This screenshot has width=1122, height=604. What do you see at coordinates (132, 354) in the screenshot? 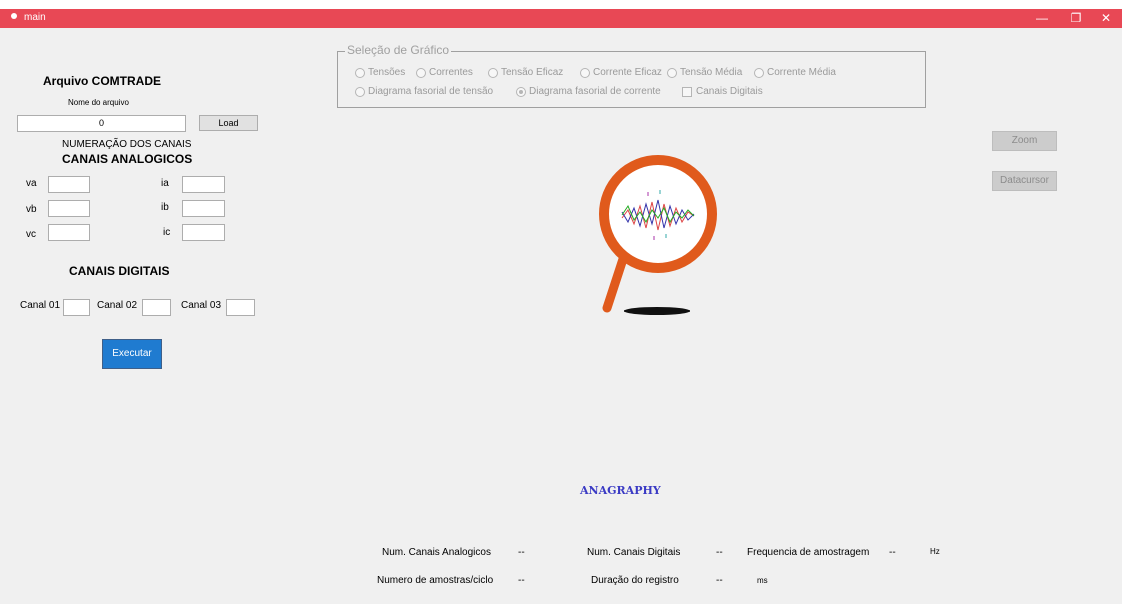
I see `execute-button: Executar` at bounding box center [132, 354].